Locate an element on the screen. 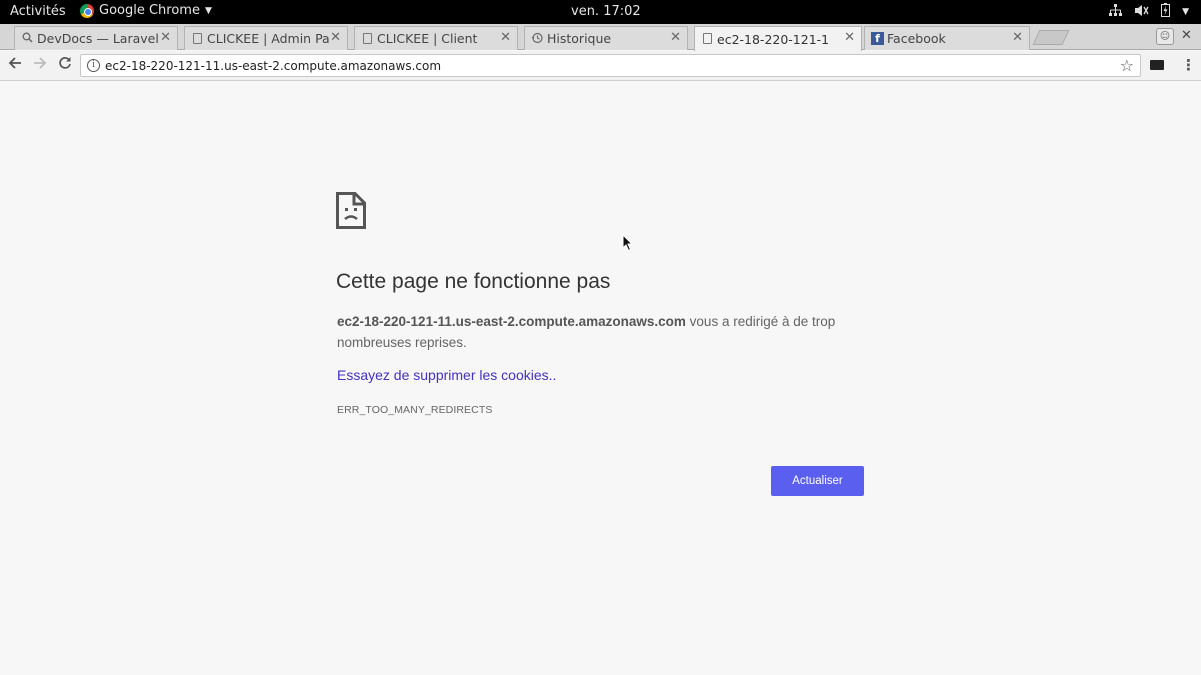  tab-title: ec2-18-220-121-1 is located at coordinates (773, 39).